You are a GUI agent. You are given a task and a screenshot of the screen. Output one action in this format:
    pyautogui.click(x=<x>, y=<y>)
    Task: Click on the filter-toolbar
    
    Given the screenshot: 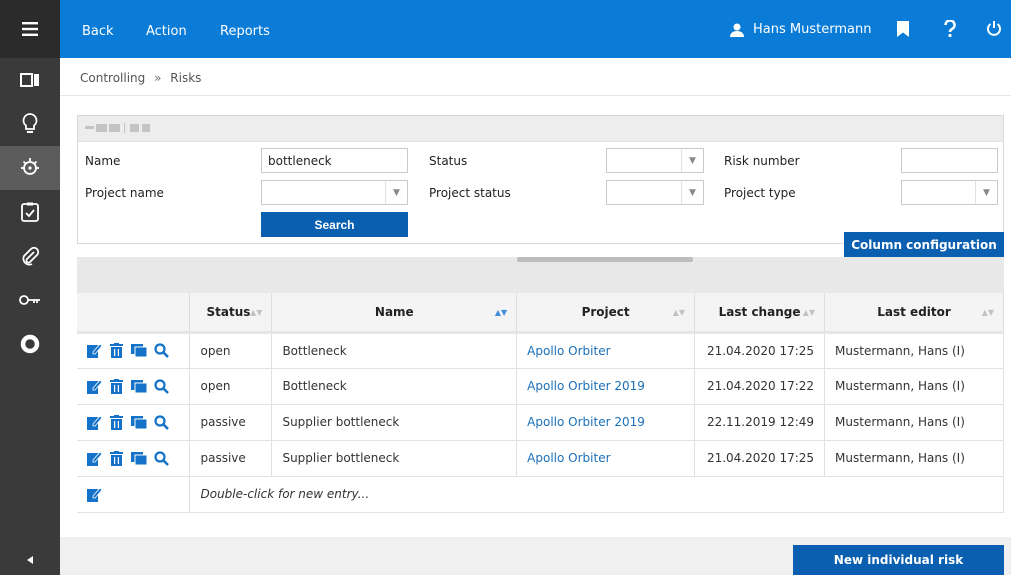 What is the action you would take?
    pyautogui.click(x=540, y=129)
    